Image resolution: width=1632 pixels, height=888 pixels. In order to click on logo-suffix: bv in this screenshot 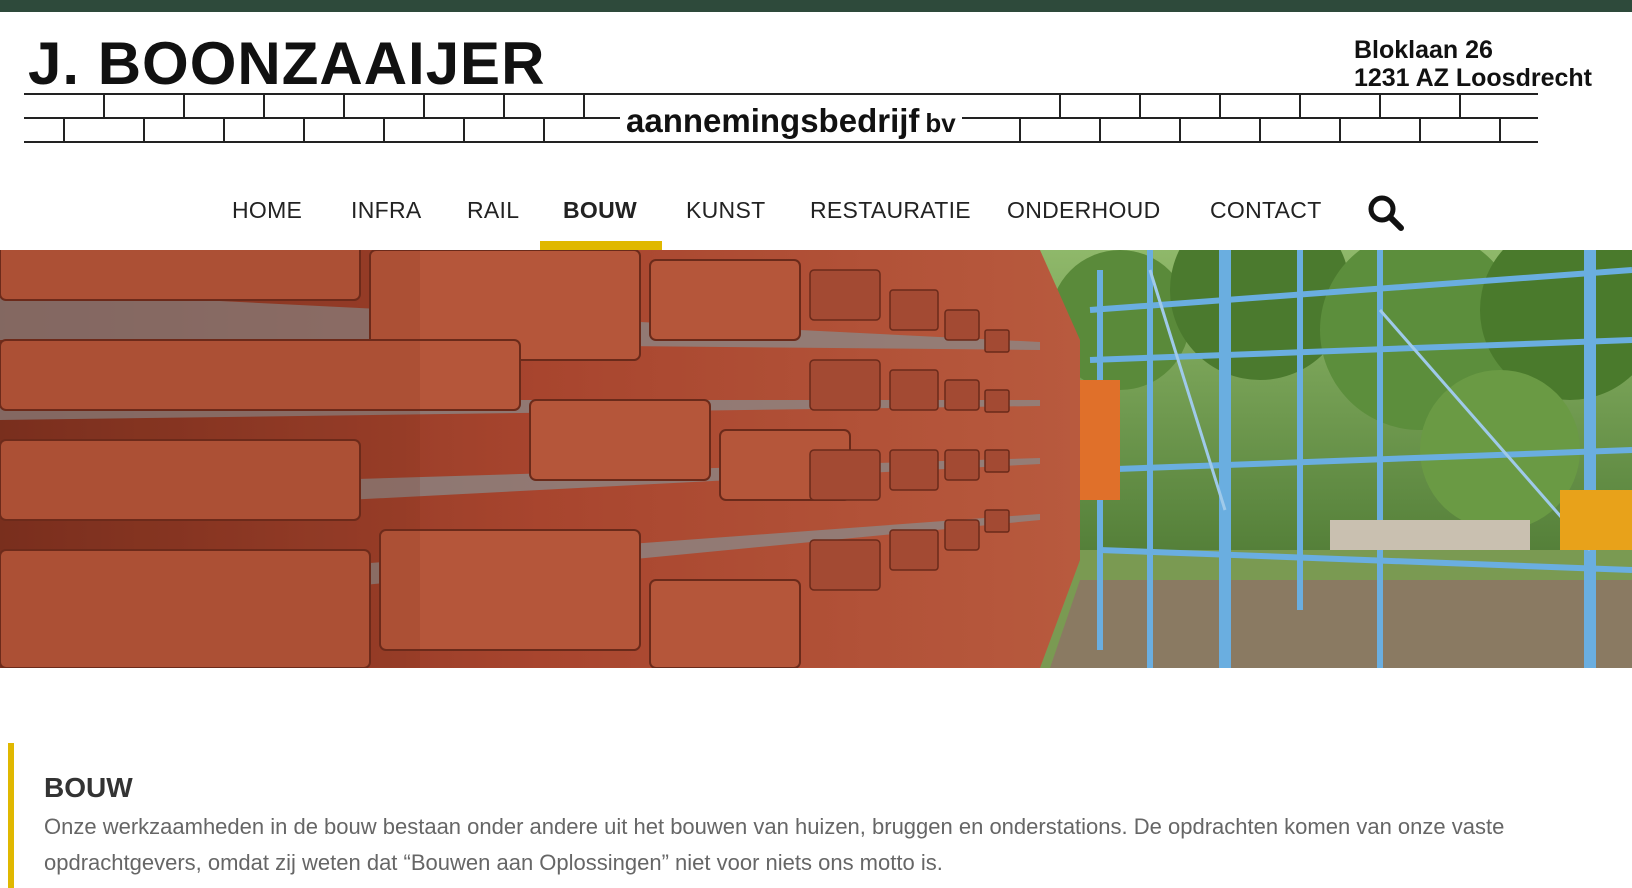, I will do `click(940, 123)`.